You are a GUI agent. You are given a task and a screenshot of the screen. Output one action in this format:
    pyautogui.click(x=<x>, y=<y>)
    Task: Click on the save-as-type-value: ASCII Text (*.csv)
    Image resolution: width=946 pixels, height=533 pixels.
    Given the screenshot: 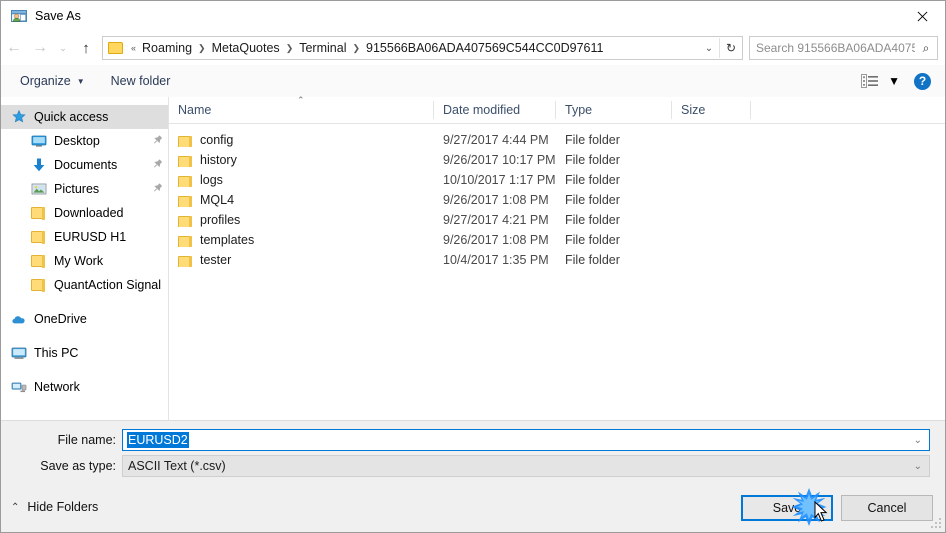 What is the action you would take?
    pyautogui.click(x=177, y=466)
    